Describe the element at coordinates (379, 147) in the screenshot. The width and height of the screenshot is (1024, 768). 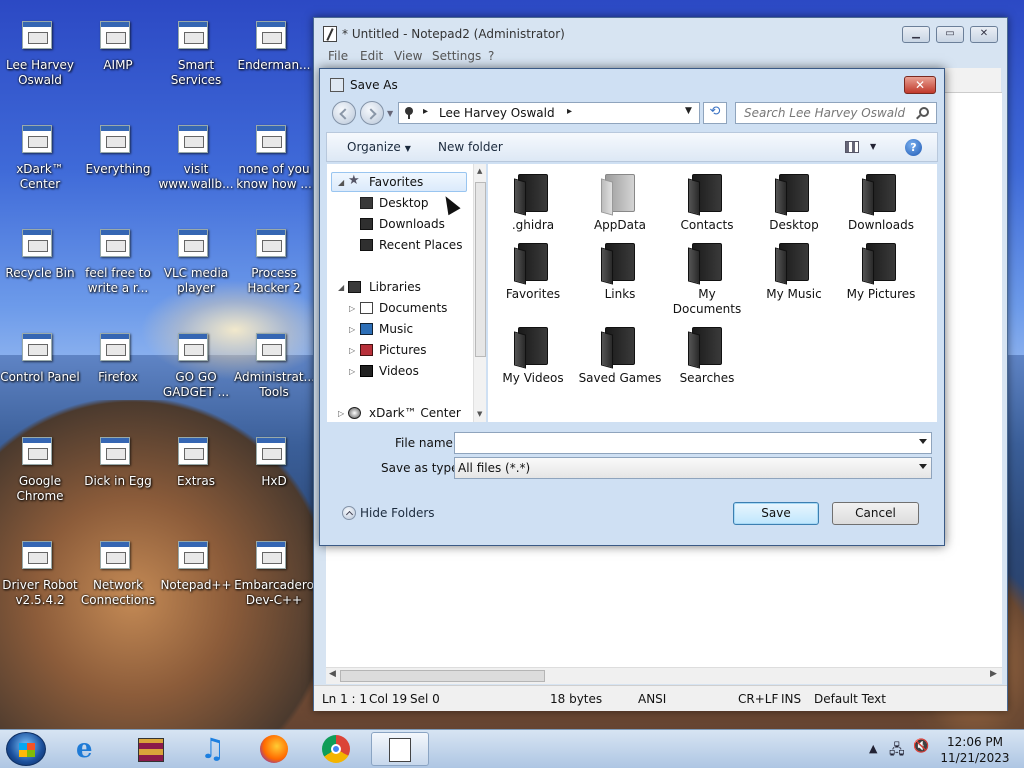
I see `organize-button: Organize ▼` at that location.